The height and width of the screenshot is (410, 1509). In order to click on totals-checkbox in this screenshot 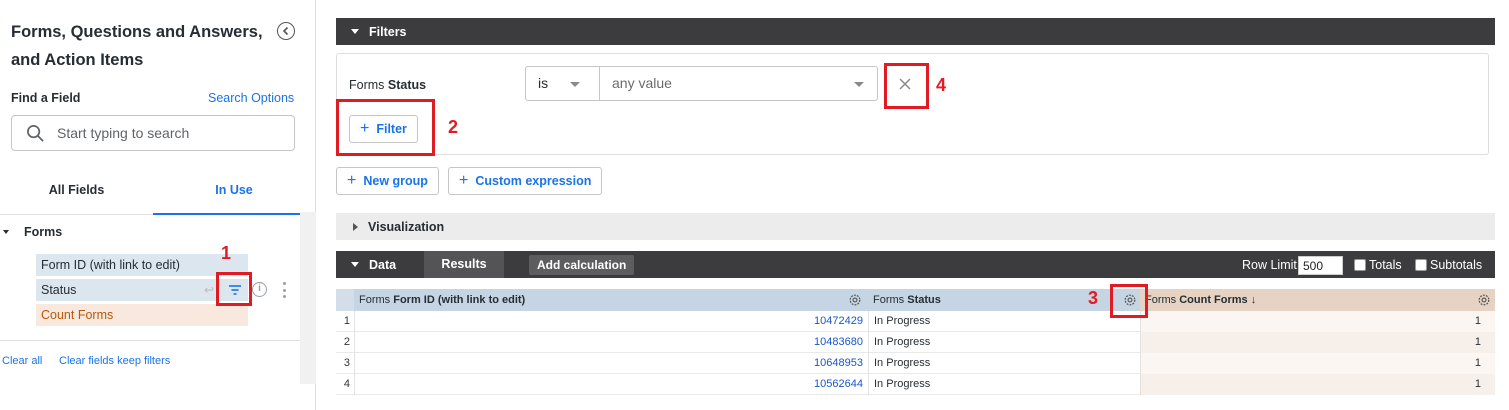, I will do `click(1360, 265)`.